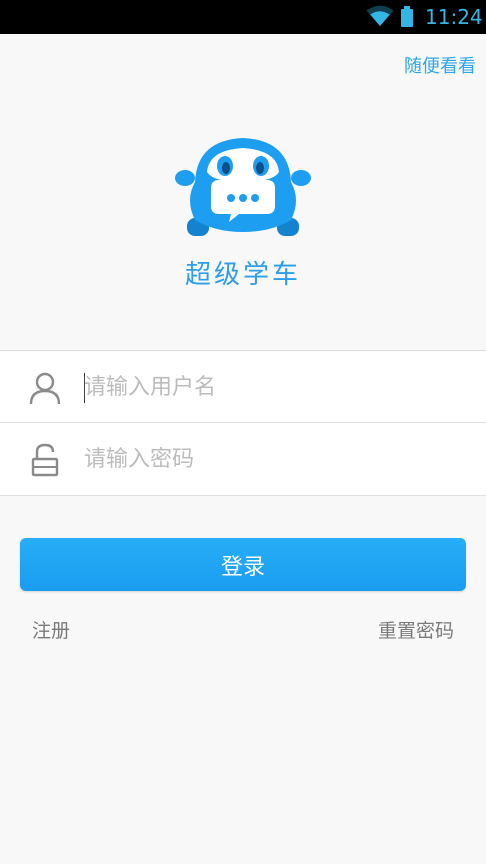  I want to click on reset-password-link: 重置密码, so click(416, 629).